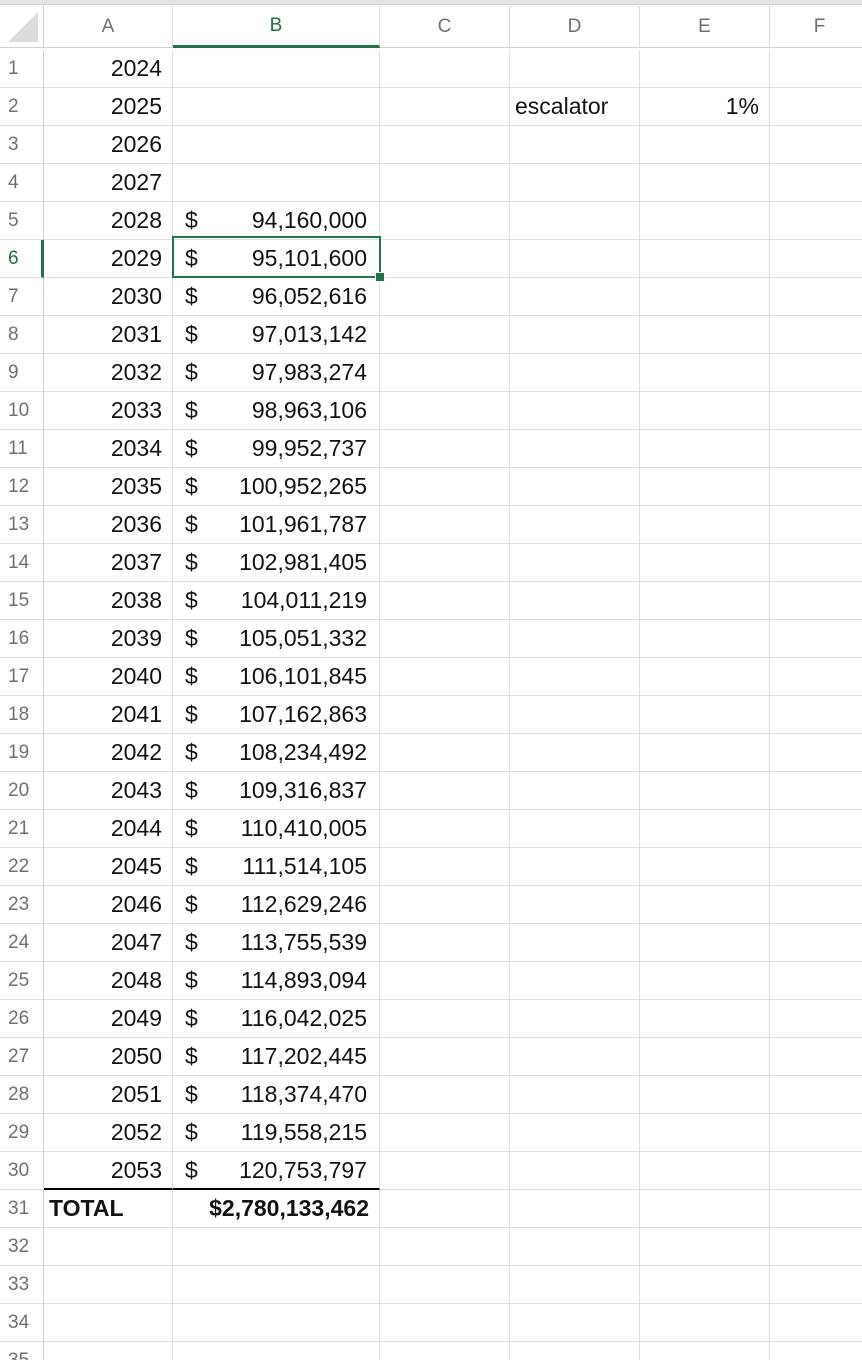 This screenshot has height=1360, width=862. What do you see at coordinates (705, 27) in the screenshot?
I see `column-header-e: E` at bounding box center [705, 27].